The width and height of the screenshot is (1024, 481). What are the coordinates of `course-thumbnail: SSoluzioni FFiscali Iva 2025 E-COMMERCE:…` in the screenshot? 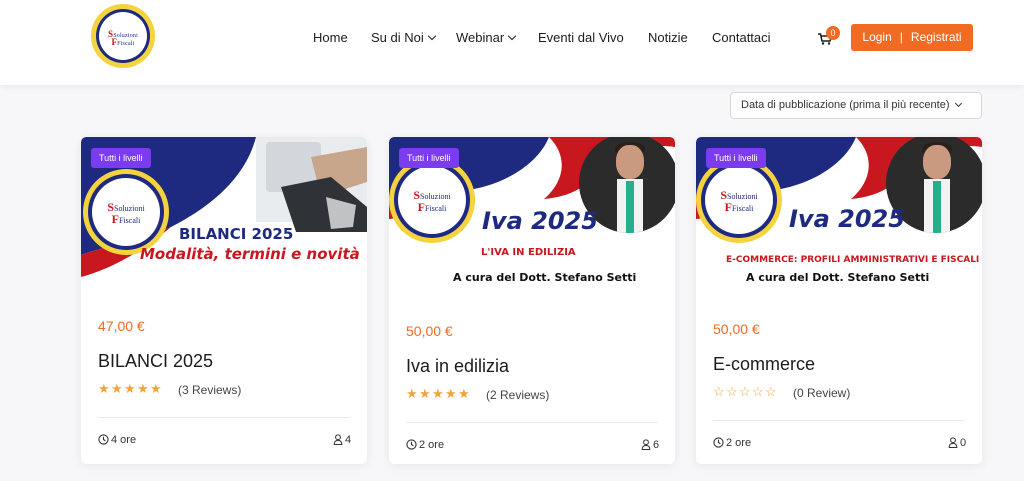 It's located at (839, 212).